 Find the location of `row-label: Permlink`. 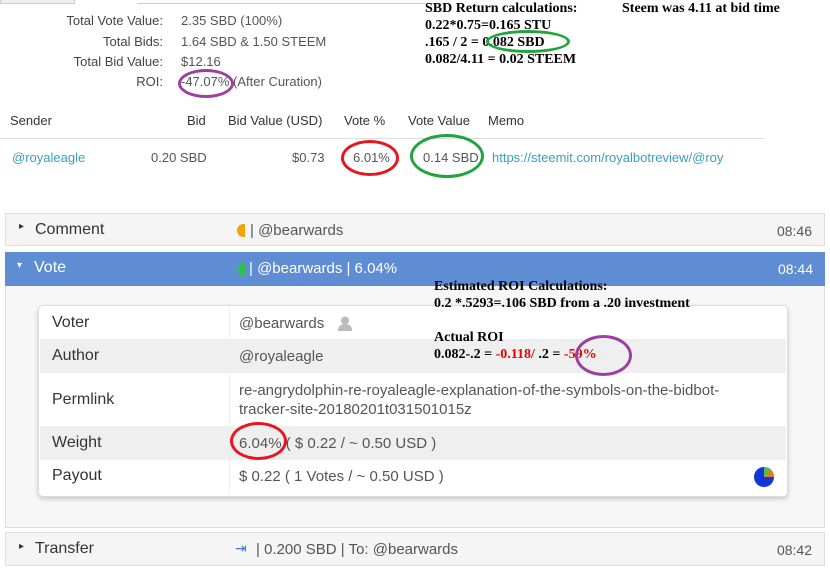

row-label: Permlink is located at coordinates (83, 399).